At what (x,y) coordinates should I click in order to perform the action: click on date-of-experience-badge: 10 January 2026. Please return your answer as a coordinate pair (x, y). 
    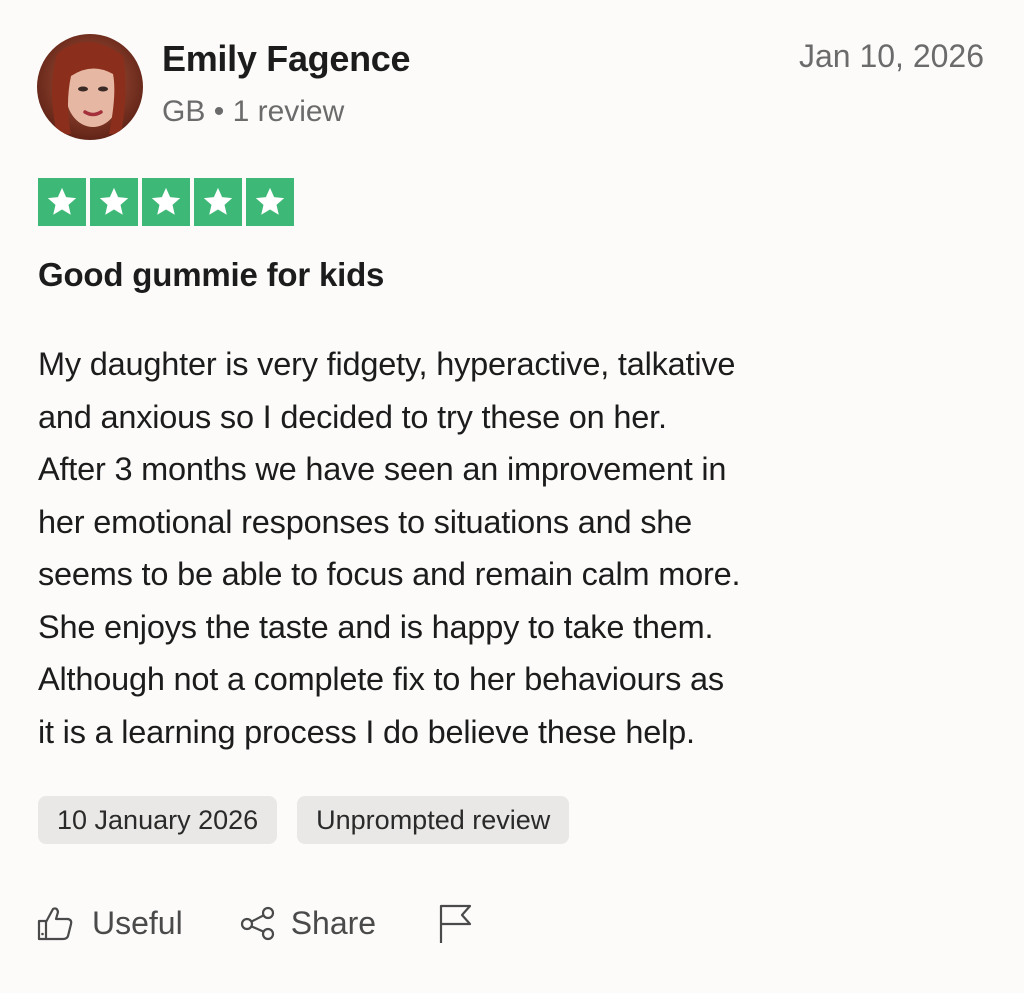
    Looking at the image, I should click on (158, 820).